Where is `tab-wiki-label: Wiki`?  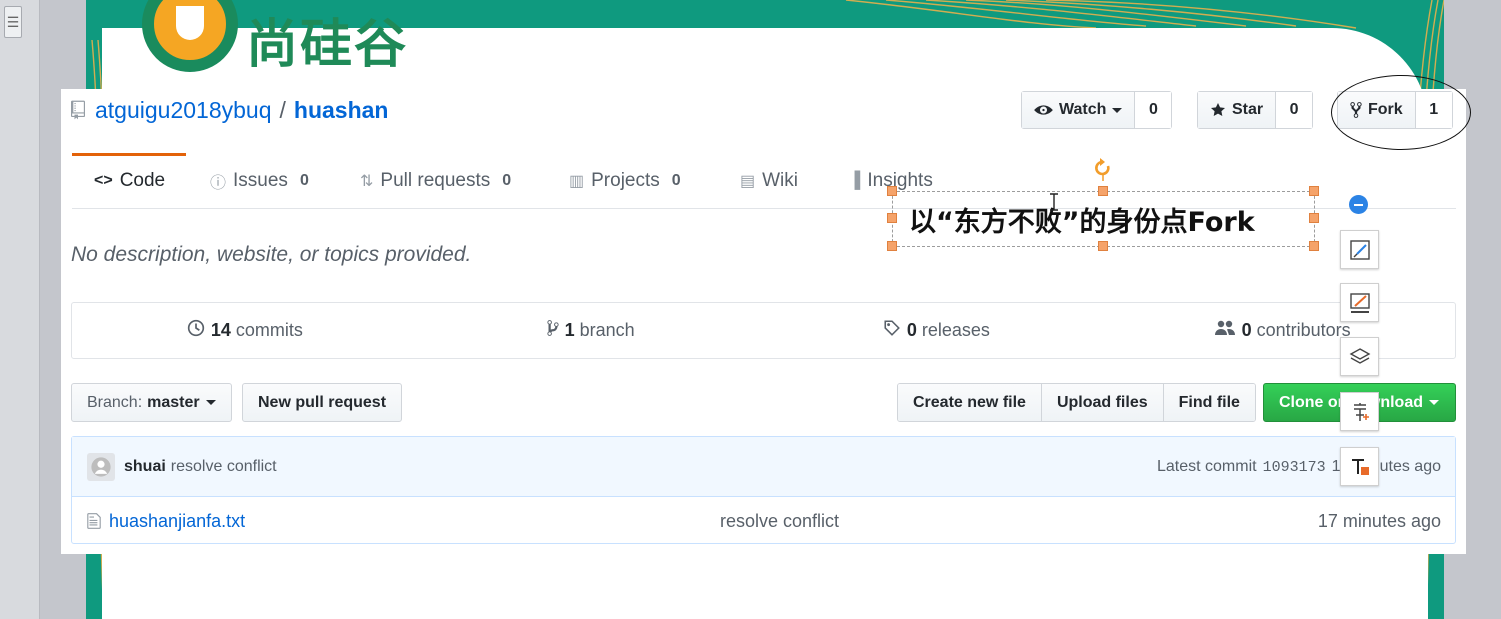
tab-wiki-label: Wiki is located at coordinates (780, 180).